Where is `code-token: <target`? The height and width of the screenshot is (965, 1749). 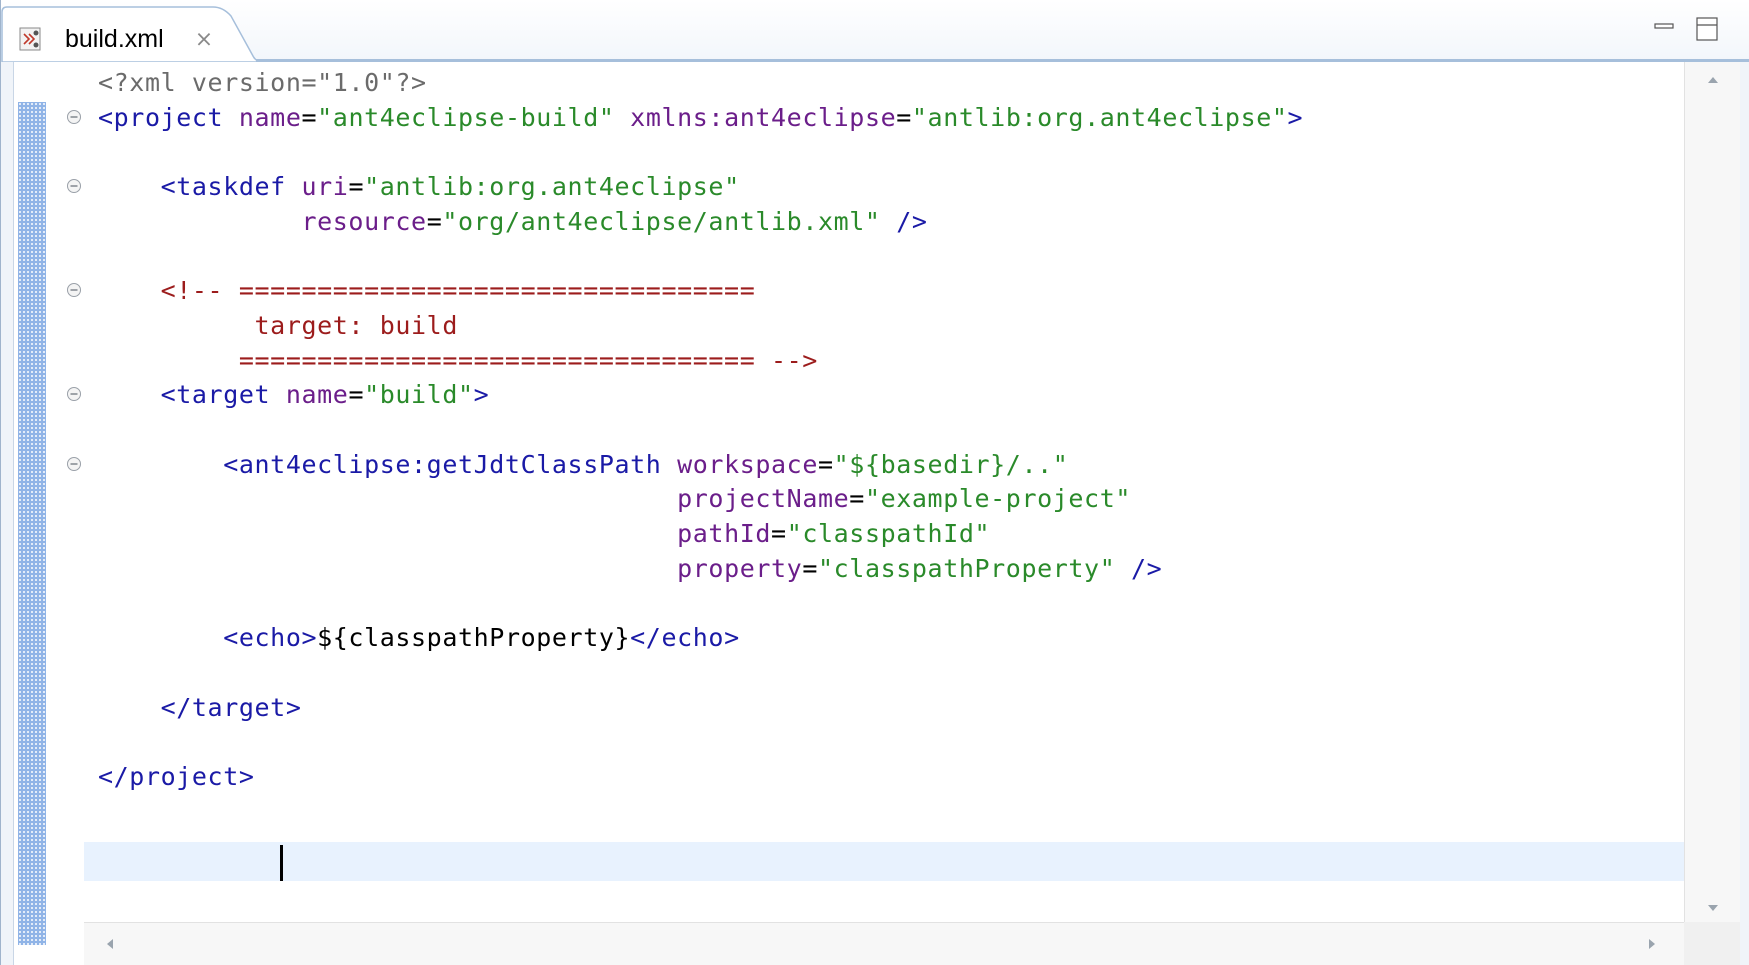 code-token: <target is located at coordinates (192, 395).